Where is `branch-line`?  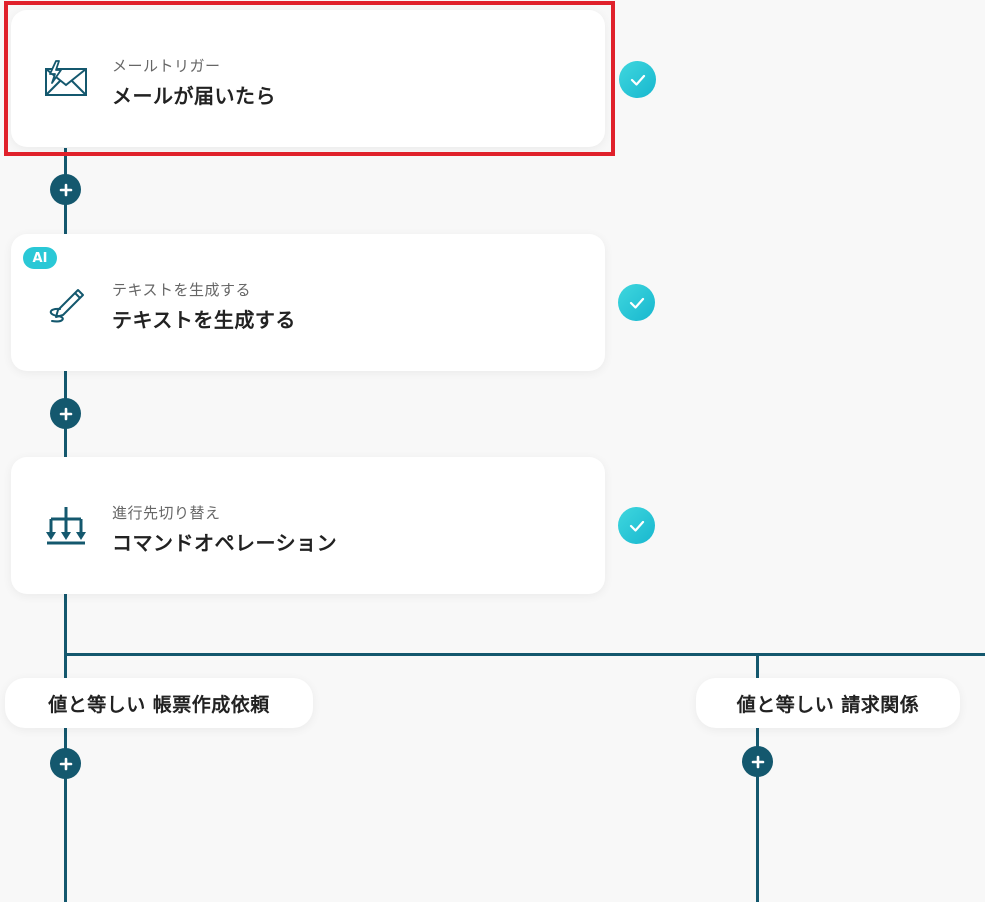 branch-line is located at coordinates (524, 654).